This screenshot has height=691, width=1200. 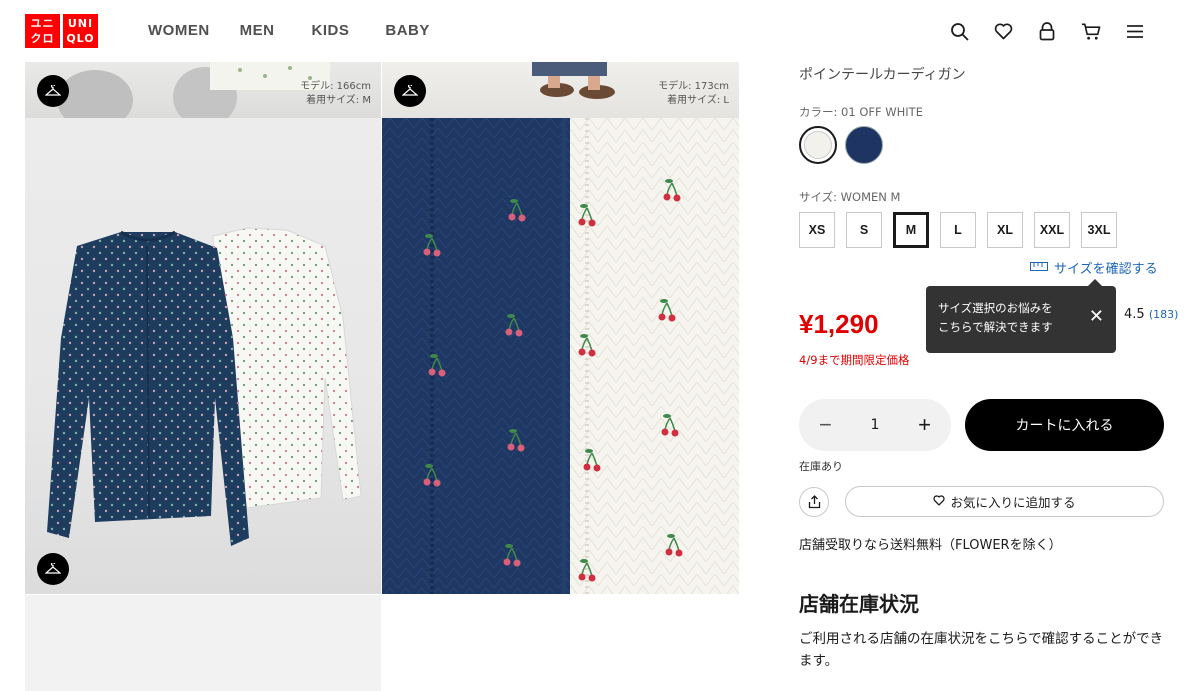 What do you see at coordinates (854, 360) in the screenshot?
I see `promo-text: 4/9まで期間限定価格` at bounding box center [854, 360].